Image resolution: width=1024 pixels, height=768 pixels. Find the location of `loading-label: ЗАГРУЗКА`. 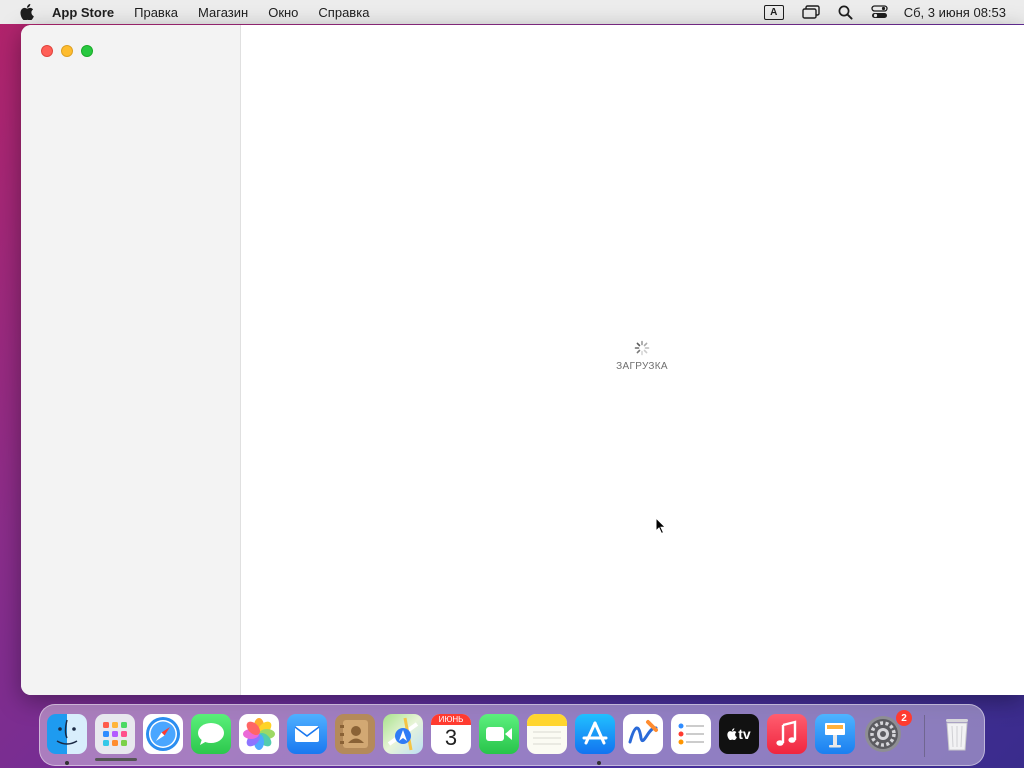

loading-label: ЗАГРУЗКА is located at coordinates (642, 366).